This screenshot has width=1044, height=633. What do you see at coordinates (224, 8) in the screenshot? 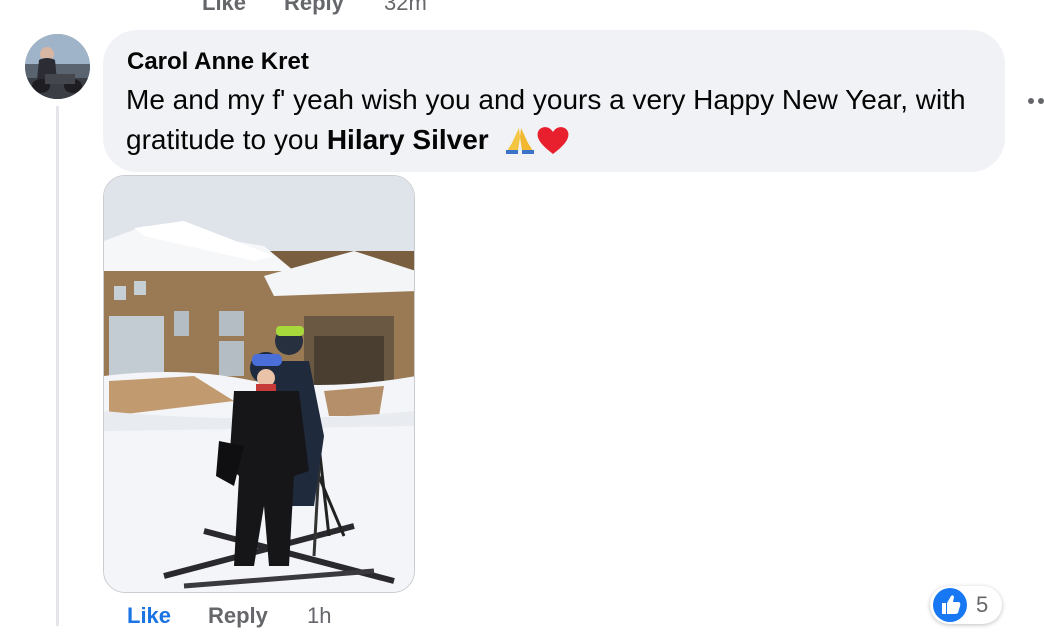
I see `previous-like-link: Like` at bounding box center [224, 8].